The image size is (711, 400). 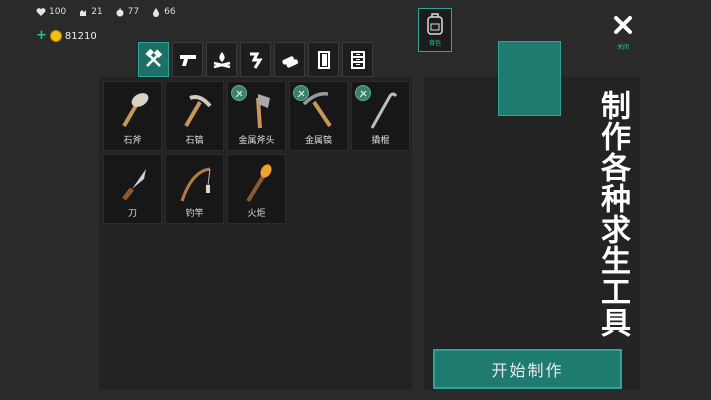 I want to click on add-coins-icon: +, so click(x=41, y=35).